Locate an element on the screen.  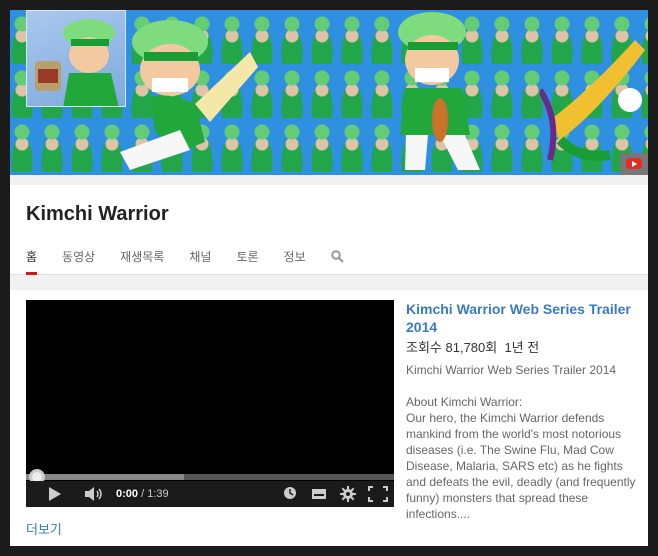
channel-avatar is located at coordinates (76, 58).